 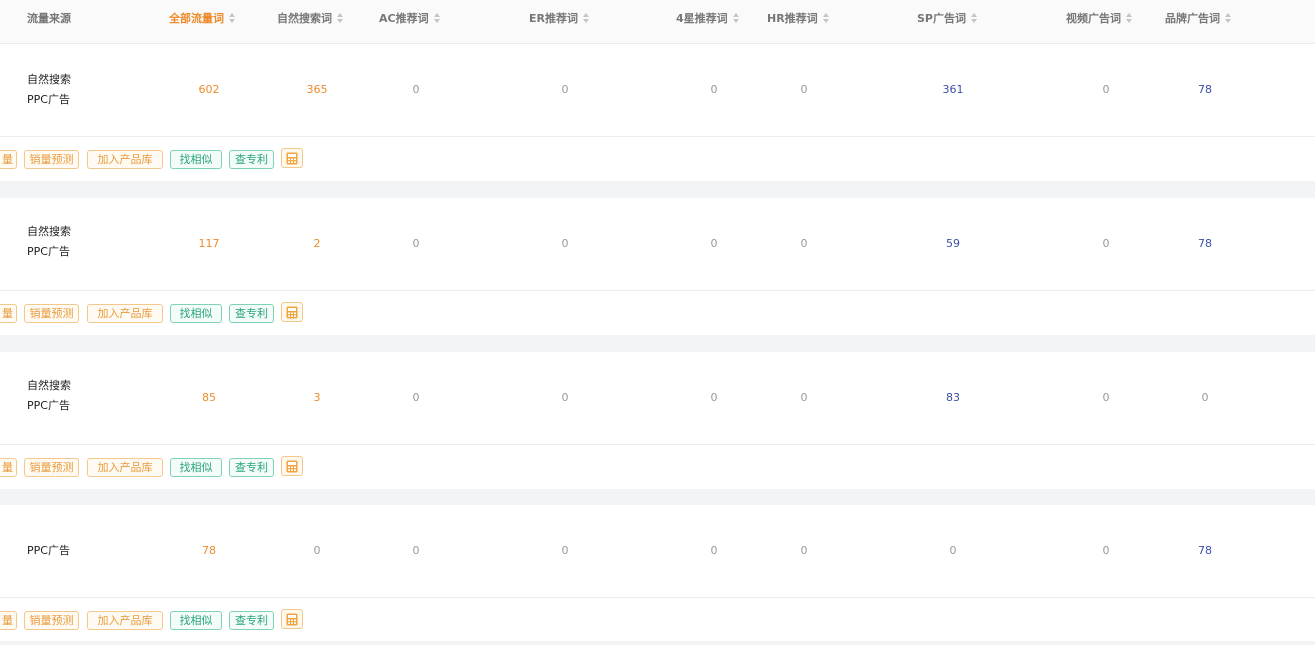 What do you see at coordinates (1093, 18) in the screenshot?
I see `col-header-label: 视频广告词` at bounding box center [1093, 18].